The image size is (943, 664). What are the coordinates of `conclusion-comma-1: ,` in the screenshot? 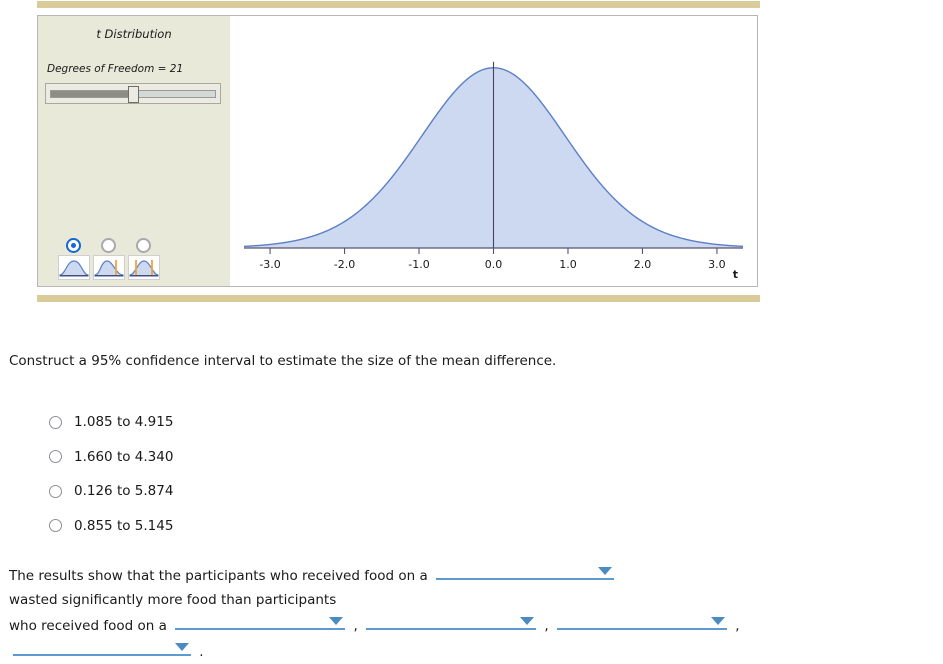 It's located at (355, 626).